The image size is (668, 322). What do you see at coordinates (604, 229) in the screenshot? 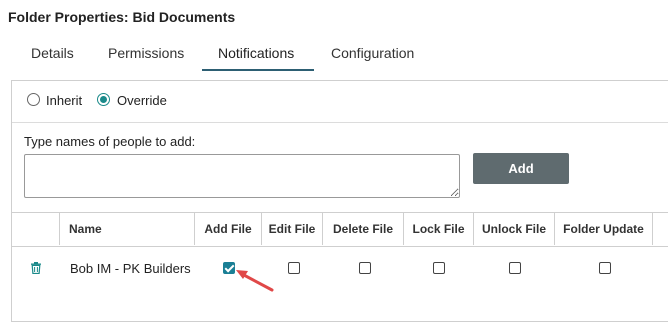
I see `header-folder-update: Folder Update` at bounding box center [604, 229].